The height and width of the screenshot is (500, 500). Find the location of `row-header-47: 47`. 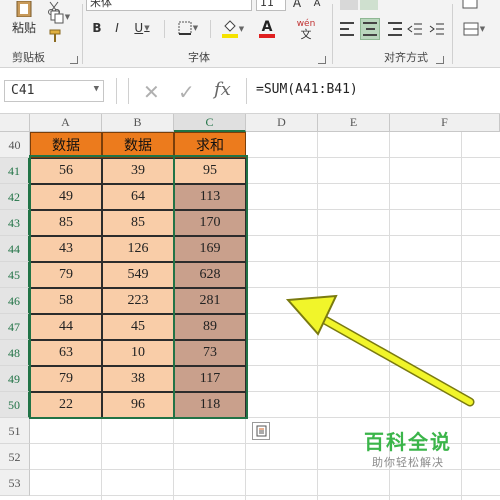

row-header-47: 47 is located at coordinates (15, 327).